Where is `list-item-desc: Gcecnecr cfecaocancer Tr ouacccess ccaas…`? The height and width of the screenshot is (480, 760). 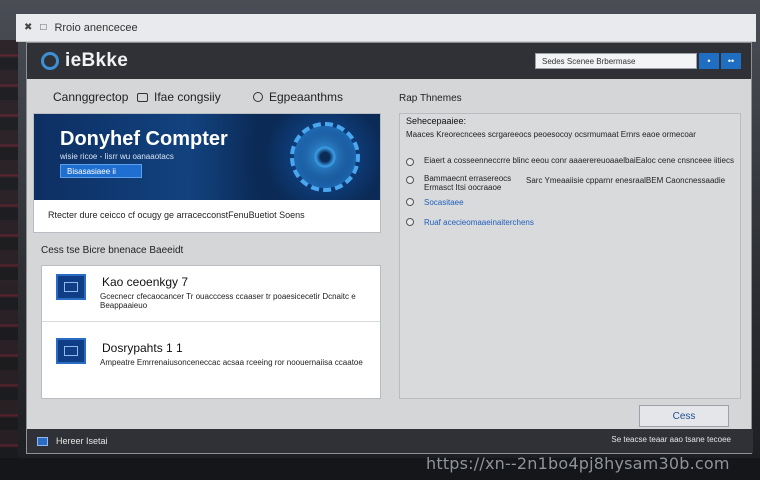
list-item-desc: Gcecnecr cfecaocancer Tr ouacccess ccaas… is located at coordinates (228, 301).